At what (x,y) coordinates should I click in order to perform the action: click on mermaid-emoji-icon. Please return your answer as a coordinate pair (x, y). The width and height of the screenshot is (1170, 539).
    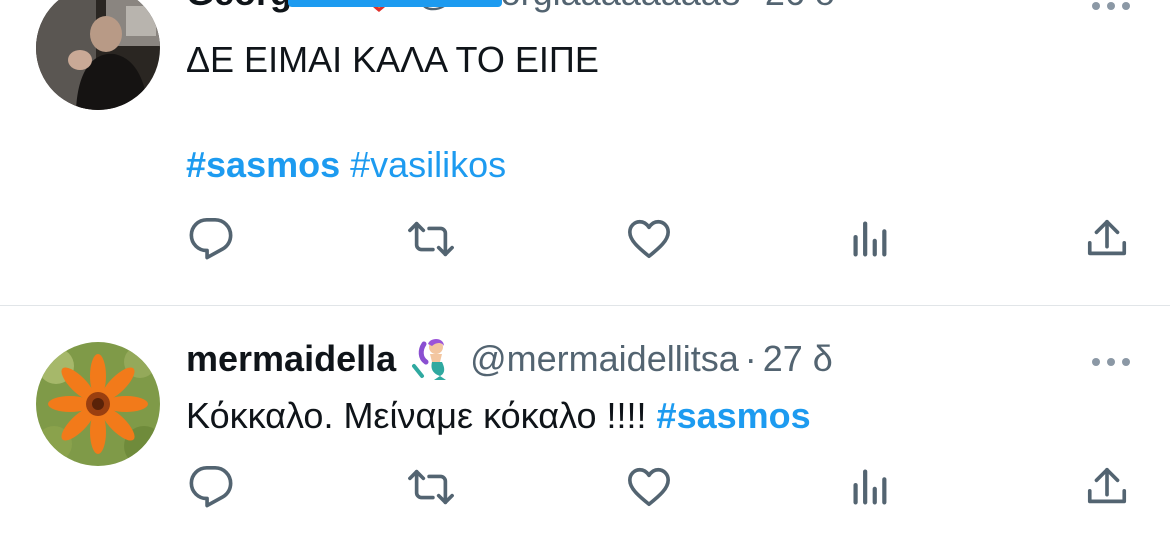
    Looking at the image, I should click on (433, 359).